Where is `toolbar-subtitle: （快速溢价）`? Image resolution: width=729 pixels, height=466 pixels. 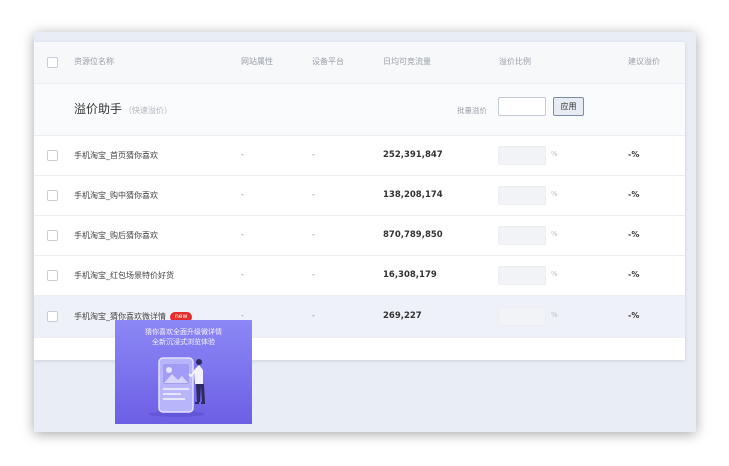
toolbar-subtitle: （快速溢价） is located at coordinates (148, 110).